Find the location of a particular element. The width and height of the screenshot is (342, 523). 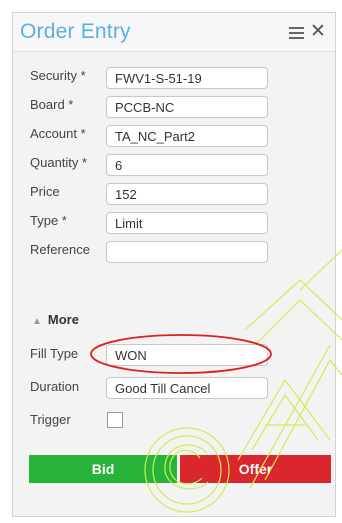

more-toggle: ▲ More is located at coordinates (55, 319).